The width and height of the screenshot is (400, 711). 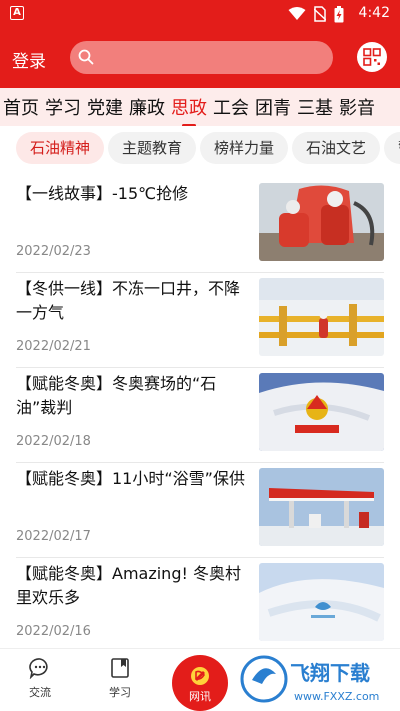 What do you see at coordinates (231, 107) in the screenshot?
I see `nav-item-union: 工会` at bounding box center [231, 107].